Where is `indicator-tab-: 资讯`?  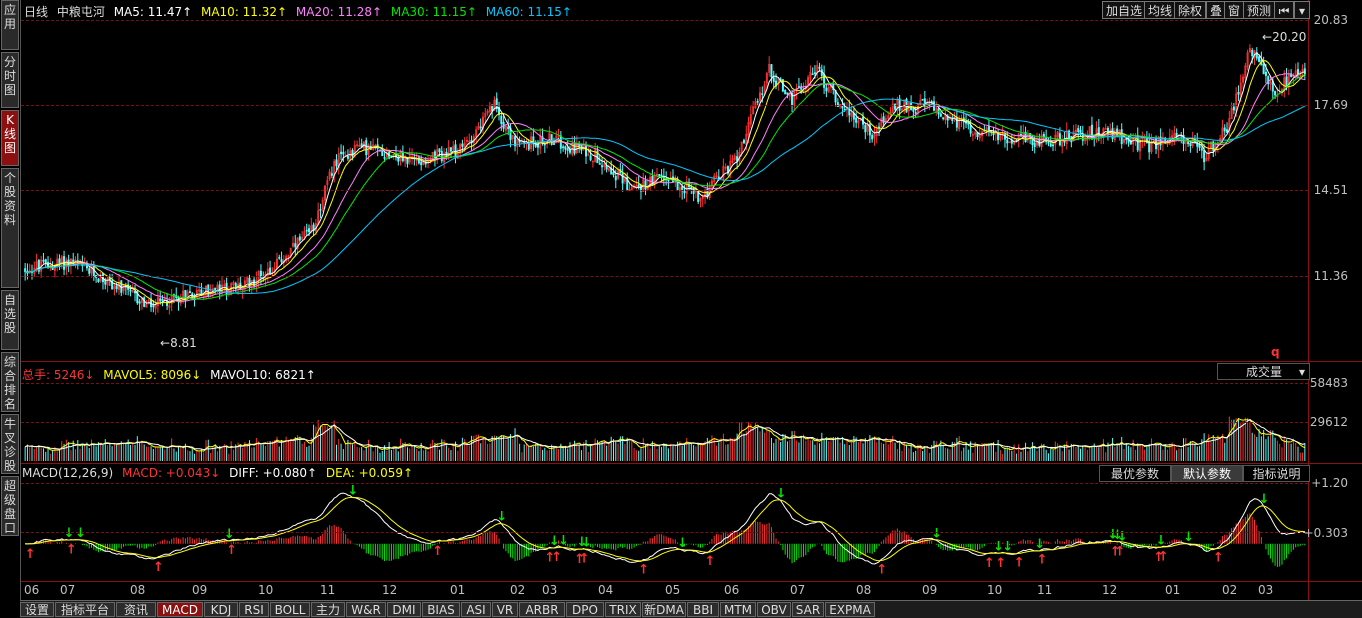 indicator-tab-: 资讯 is located at coordinates (136, 609).